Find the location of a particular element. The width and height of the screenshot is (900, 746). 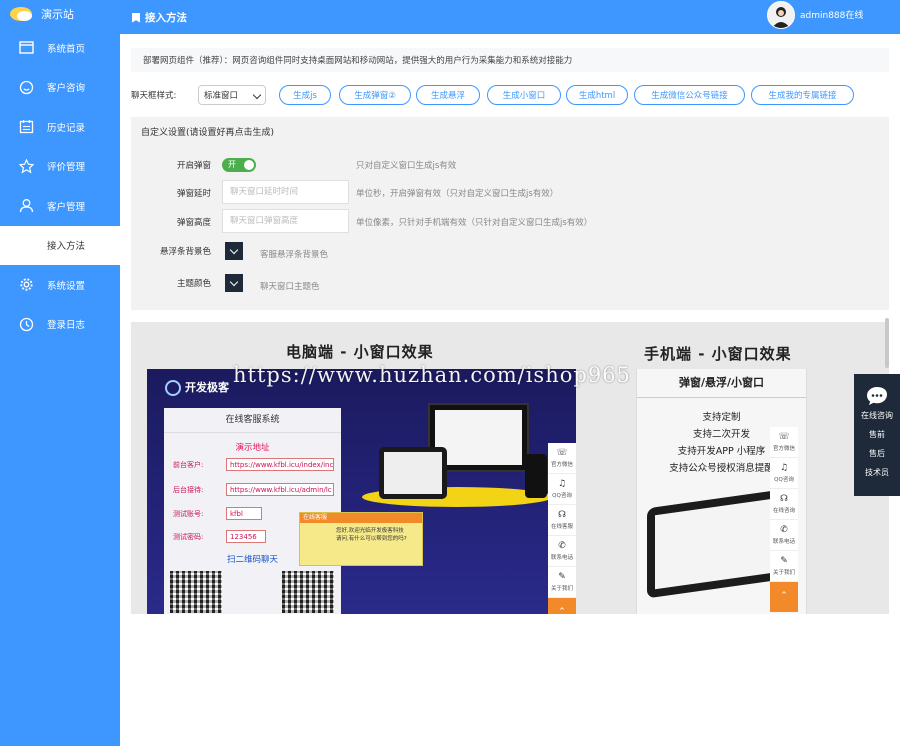

popup-toggle-text: 开 is located at coordinates (232, 164).